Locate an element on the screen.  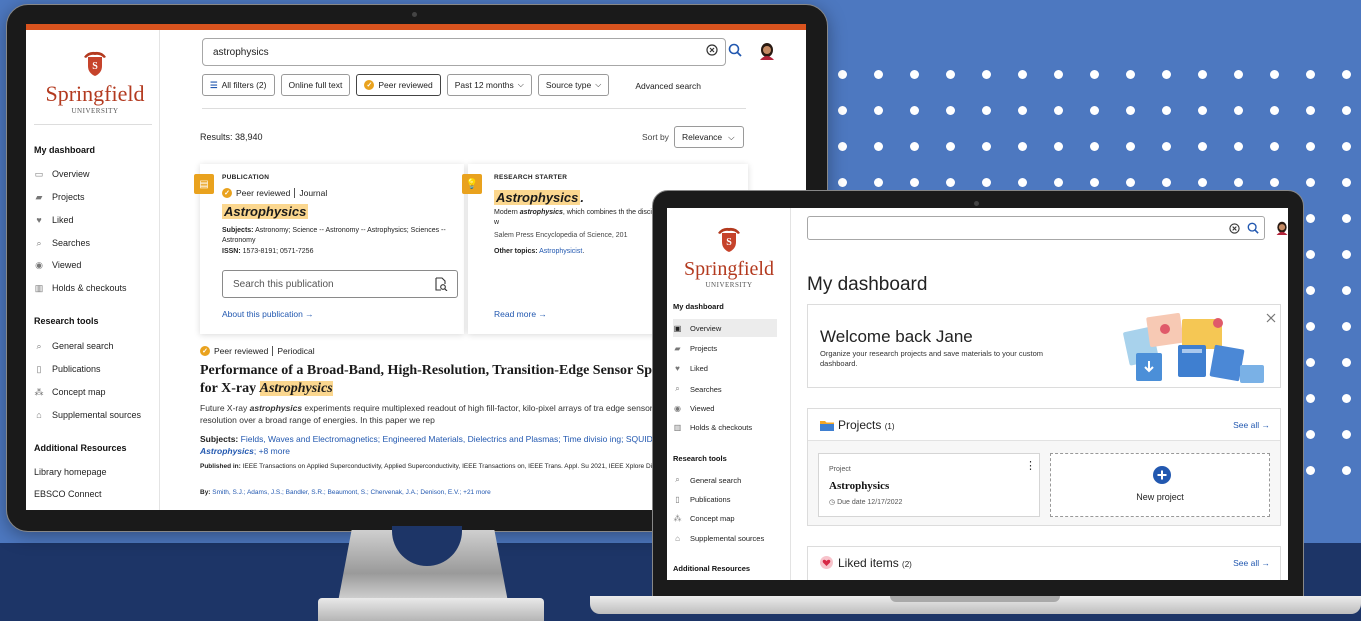
liked-see-all-link: See all → is located at coordinates (1251, 563).